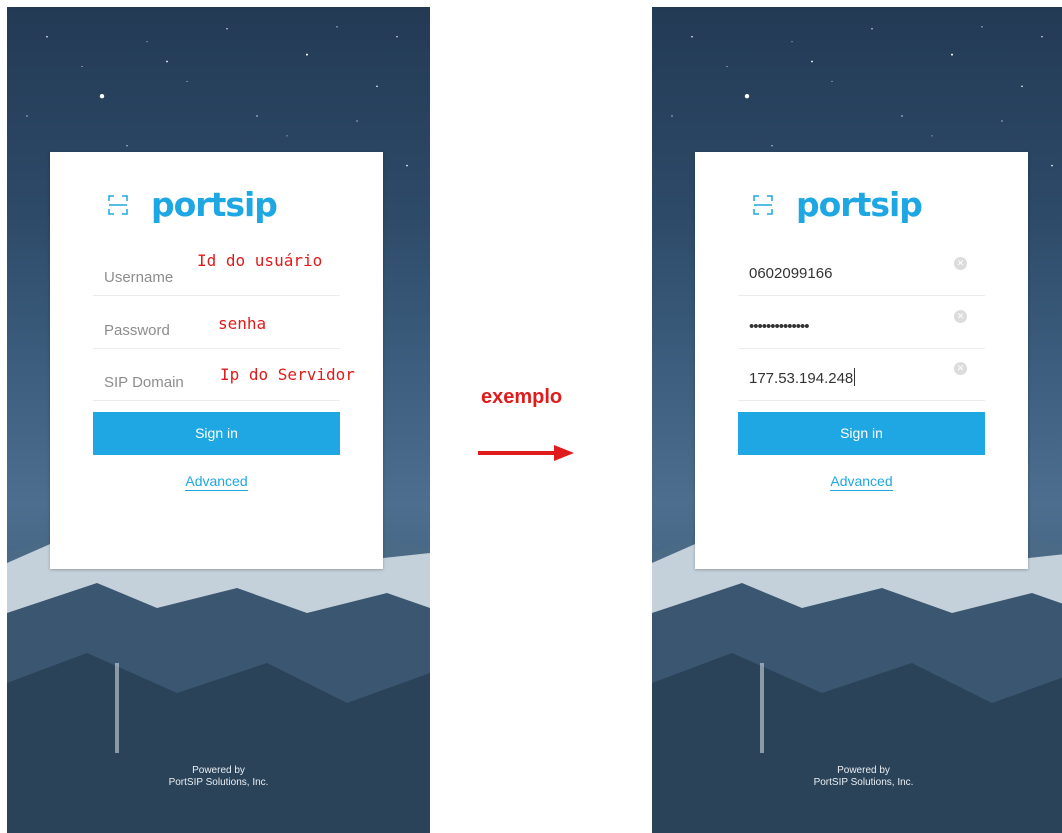  Describe the element at coordinates (791, 273) in the screenshot. I see `username-value: 0602099166` at that location.